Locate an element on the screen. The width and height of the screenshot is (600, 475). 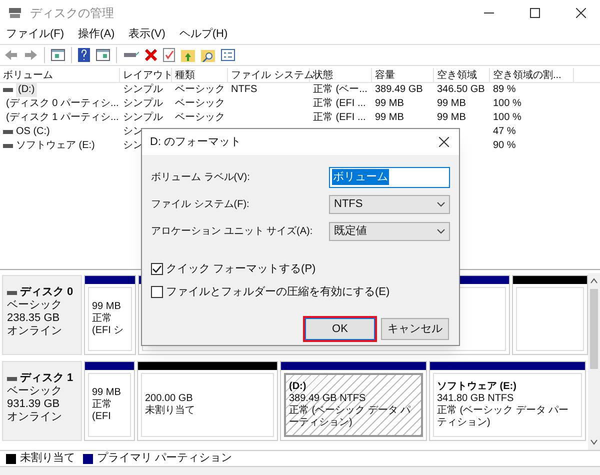
field-label: ボリューム ラベル(V): is located at coordinates (201, 177).